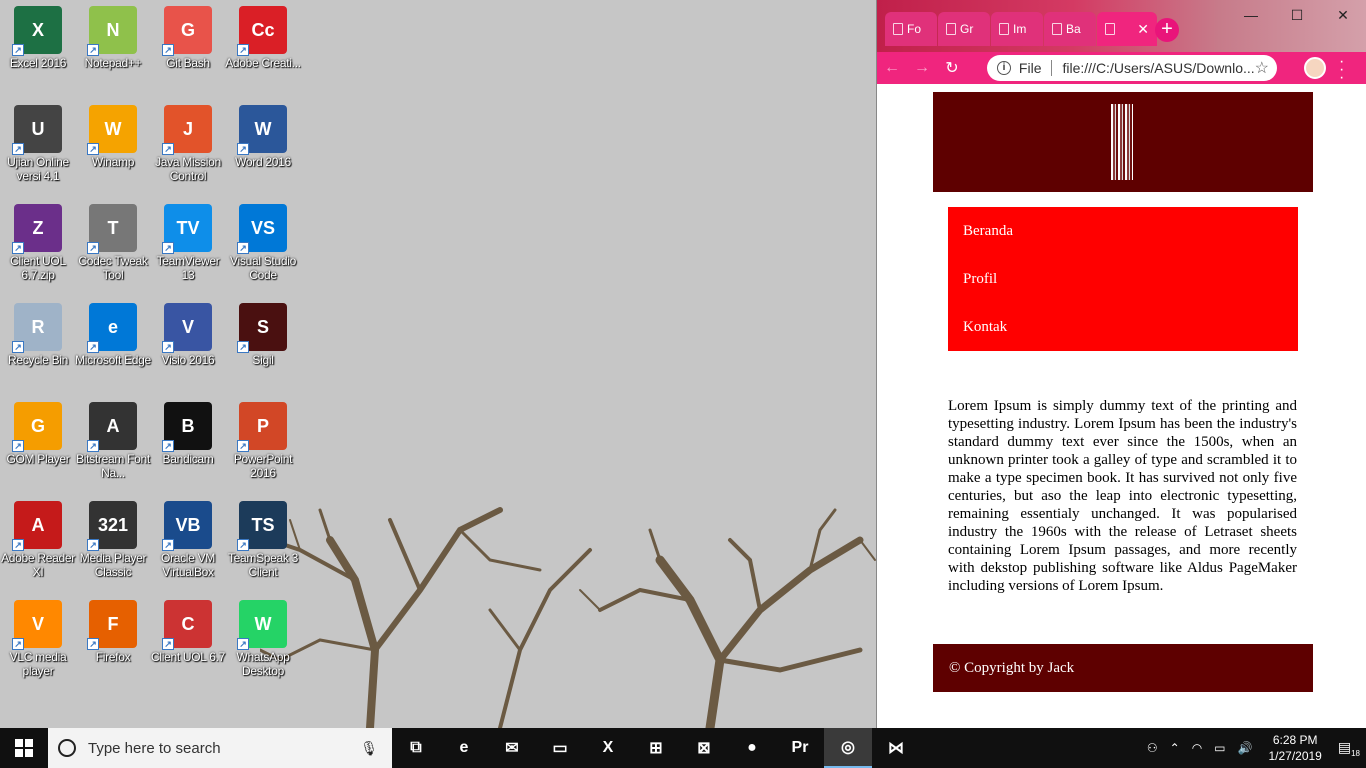  Describe the element at coordinates (263, 148) in the screenshot. I see `desktop-icon: W ↗ Word 2016` at that location.